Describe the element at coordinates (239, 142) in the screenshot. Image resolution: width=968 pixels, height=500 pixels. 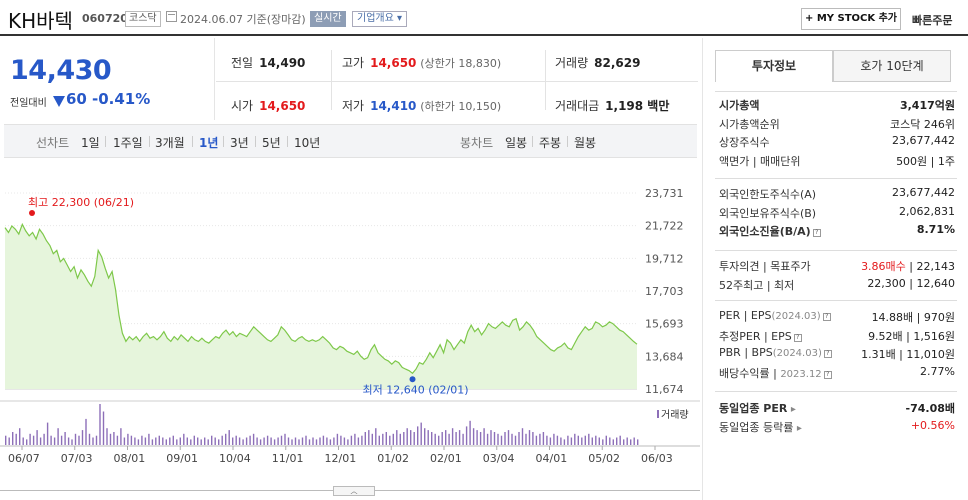
I see `period-3y: 3년` at that location.